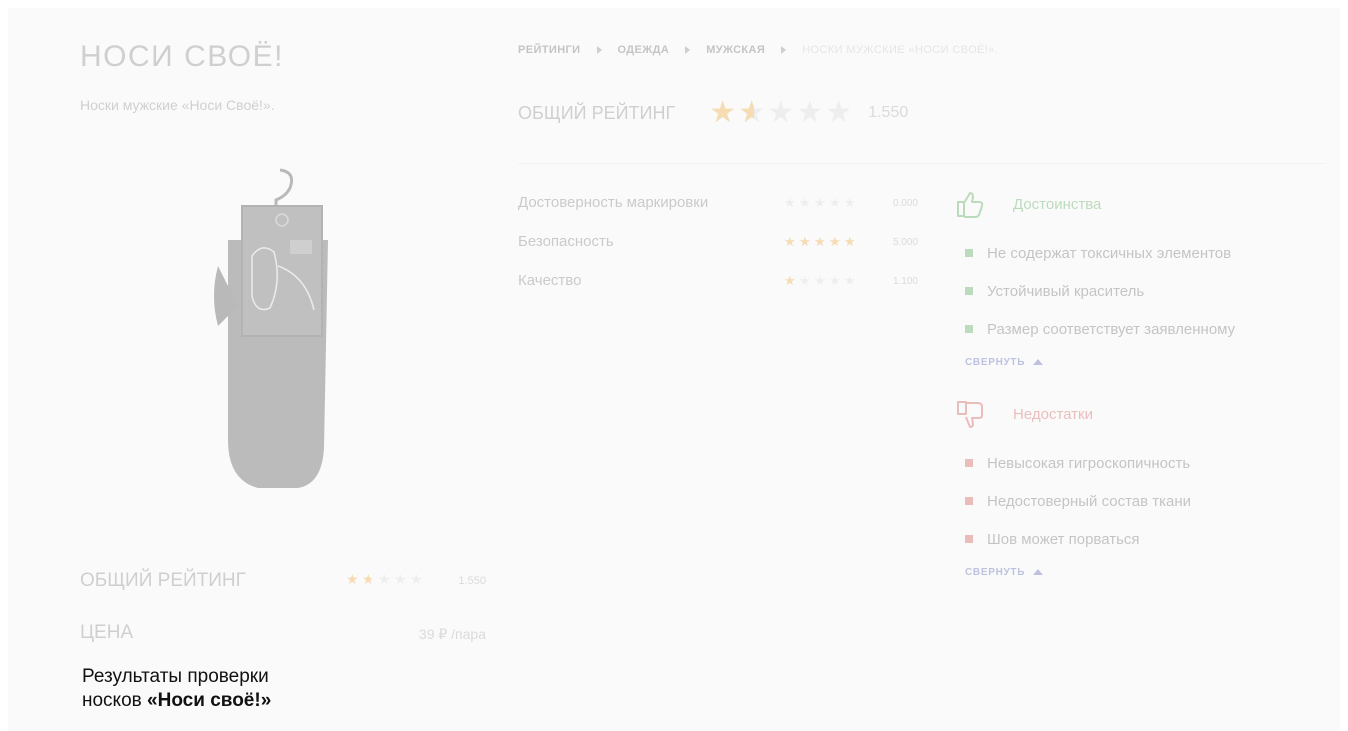 This screenshot has height=731, width=1348. Describe the element at coordinates (900, 50) in the screenshot. I see `breadcrumb-current: НОСКИ МУЖСКИЕ «НОСИ СВОЁ!».` at that location.